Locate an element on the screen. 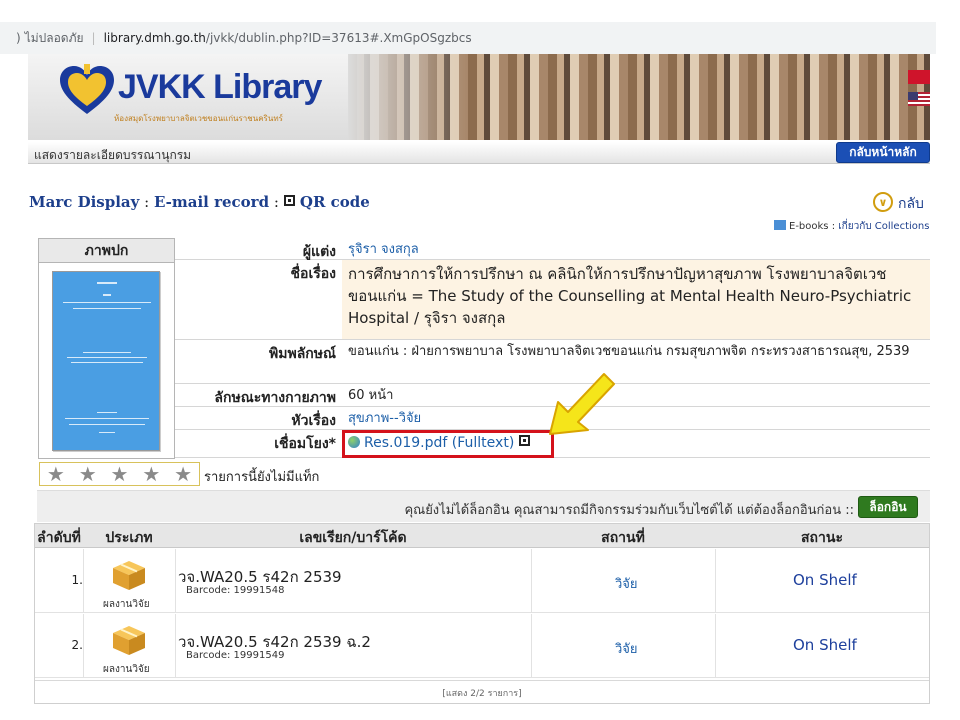 This screenshot has height=720, width=960. col-callno: เลขเรียก/บาร์โค้ด is located at coordinates (353, 538).